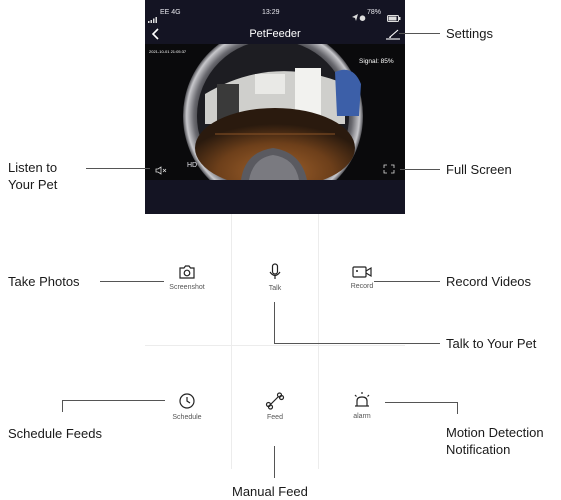 The width and height of the screenshot is (561, 500). What do you see at coordinates (275, 271) in the screenshot?
I see `microphone-icon` at bounding box center [275, 271].